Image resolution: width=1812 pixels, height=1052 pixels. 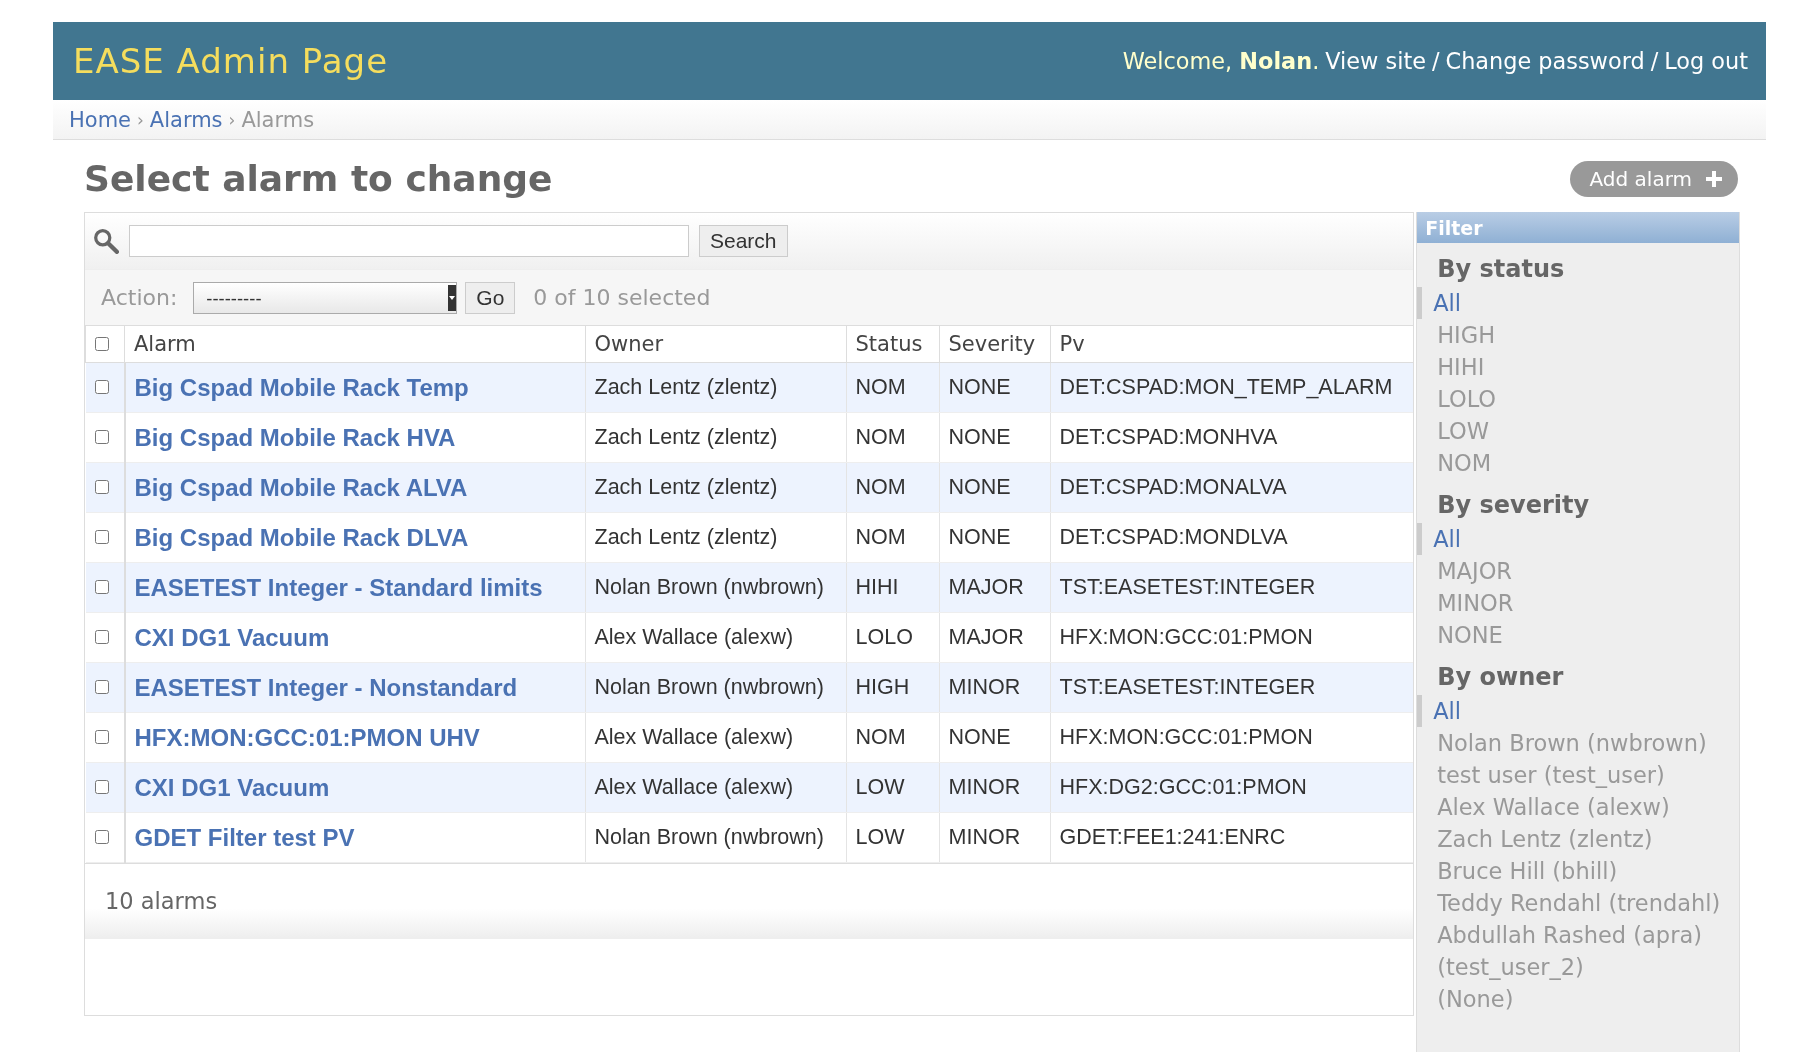 I want to click on filter-option: HIGH, so click(x=1456, y=335).